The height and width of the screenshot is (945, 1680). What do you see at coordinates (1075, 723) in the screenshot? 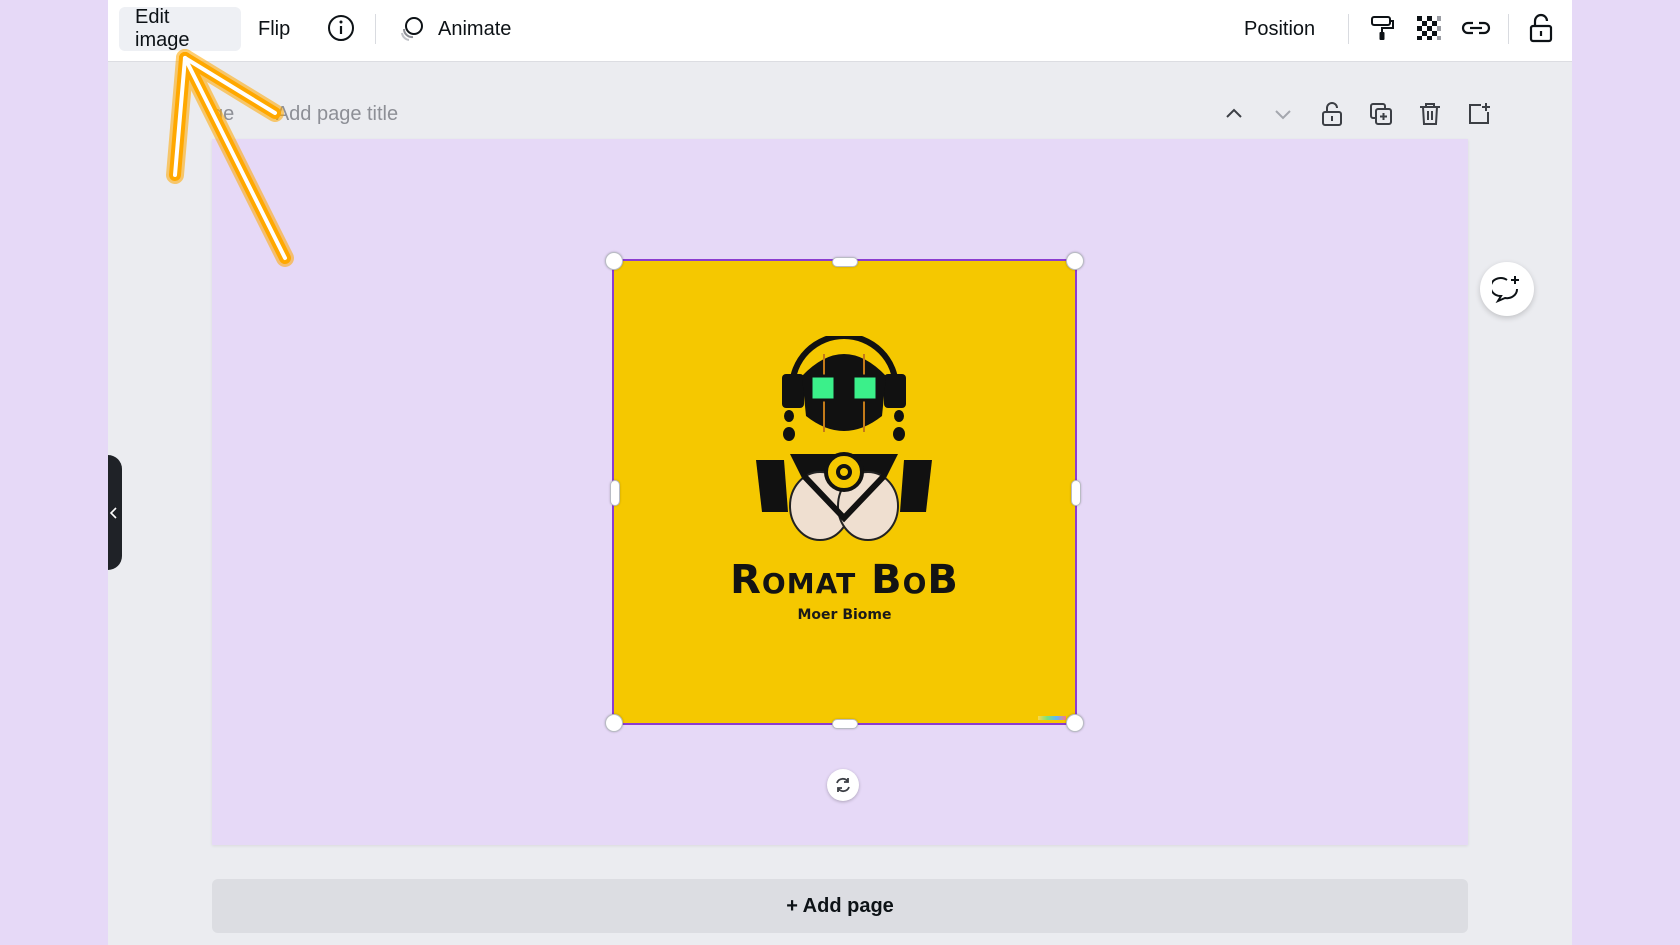
I see `resize-handle-bottom-right` at bounding box center [1075, 723].